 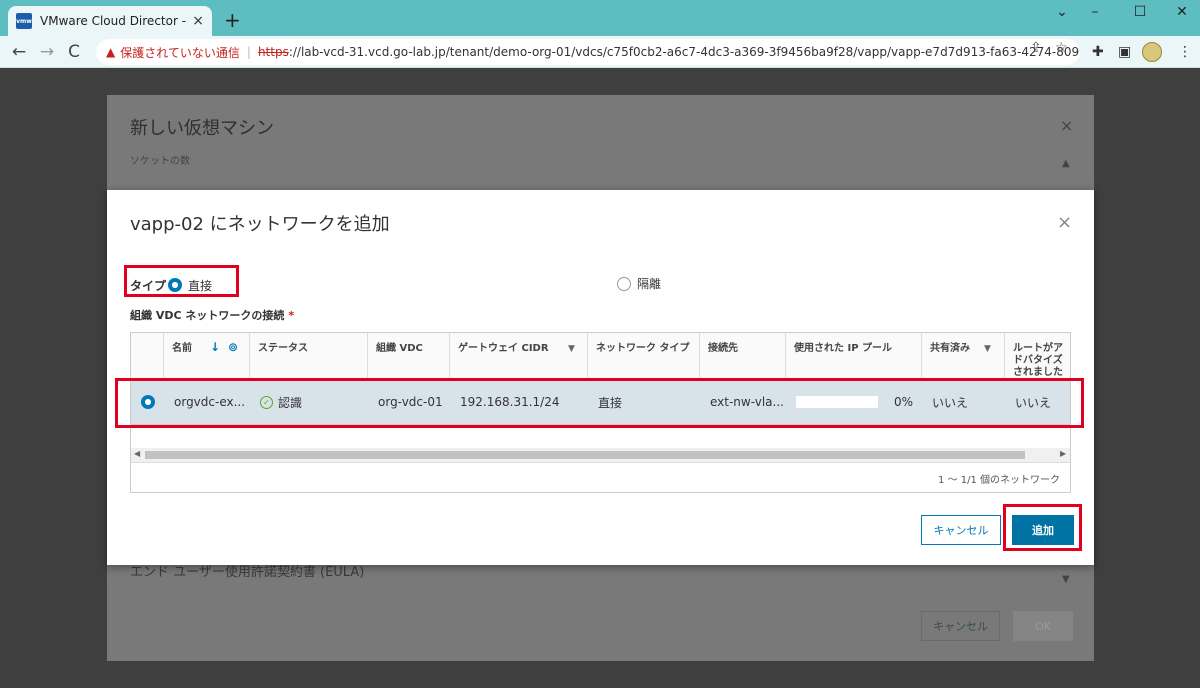 What do you see at coordinates (233, 347) in the screenshot?
I see `filter-active-icon: ⊚` at bounding box center [233, 347].